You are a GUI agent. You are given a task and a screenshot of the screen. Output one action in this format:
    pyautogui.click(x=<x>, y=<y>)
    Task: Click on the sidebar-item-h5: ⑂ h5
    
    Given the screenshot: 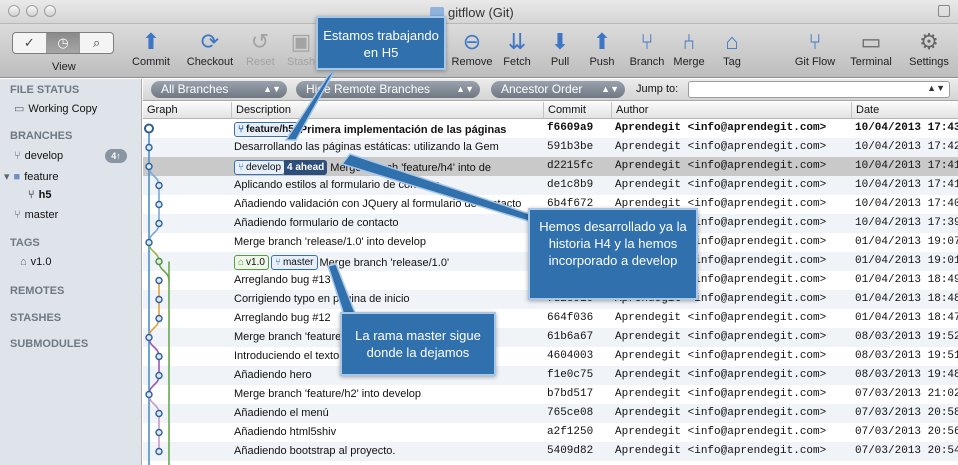 What is the action you would take?
    pyautogui.click(x=39, y=195)
    